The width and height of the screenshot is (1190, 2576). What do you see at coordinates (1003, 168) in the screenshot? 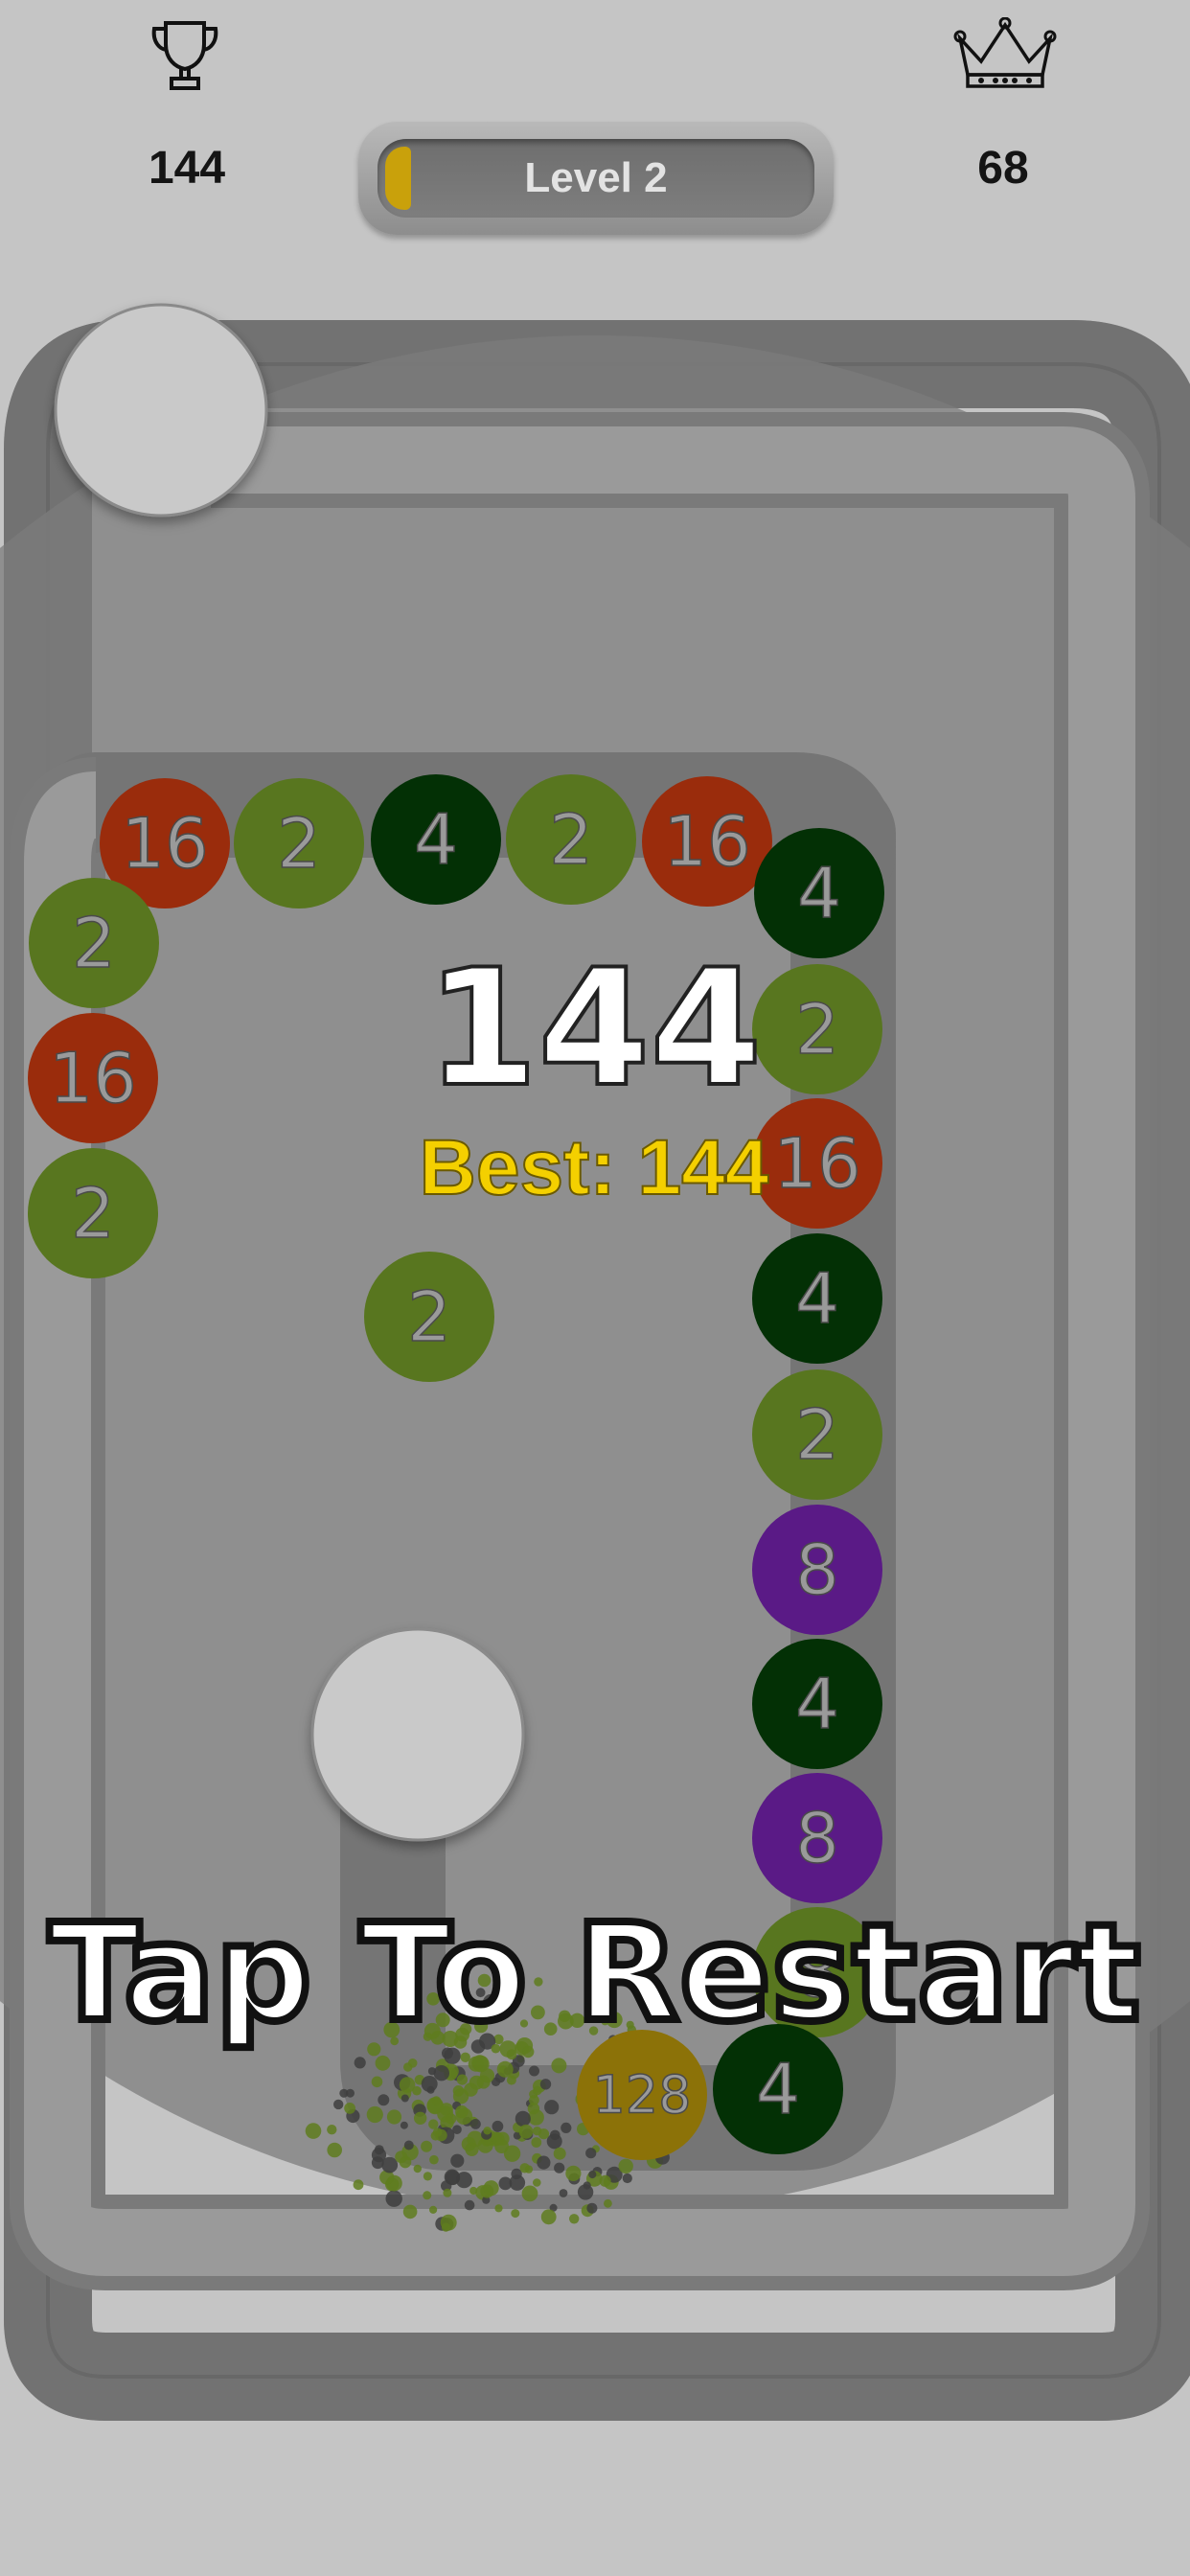
I see `crown-value: 68` at bounding box center [1003, 168].